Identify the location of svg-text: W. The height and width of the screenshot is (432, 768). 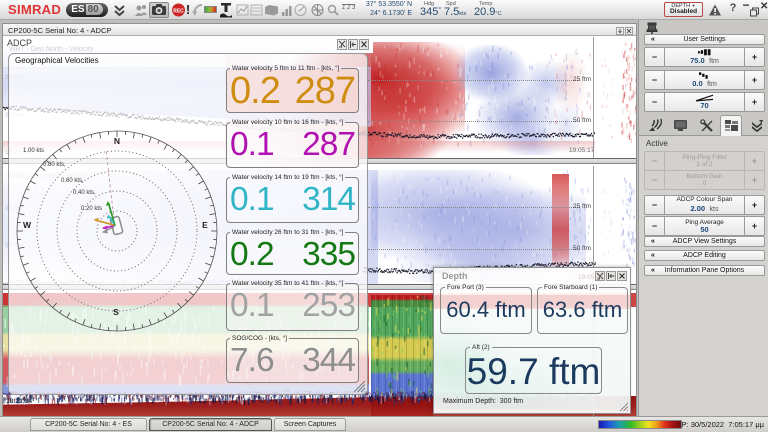
(27, 225).